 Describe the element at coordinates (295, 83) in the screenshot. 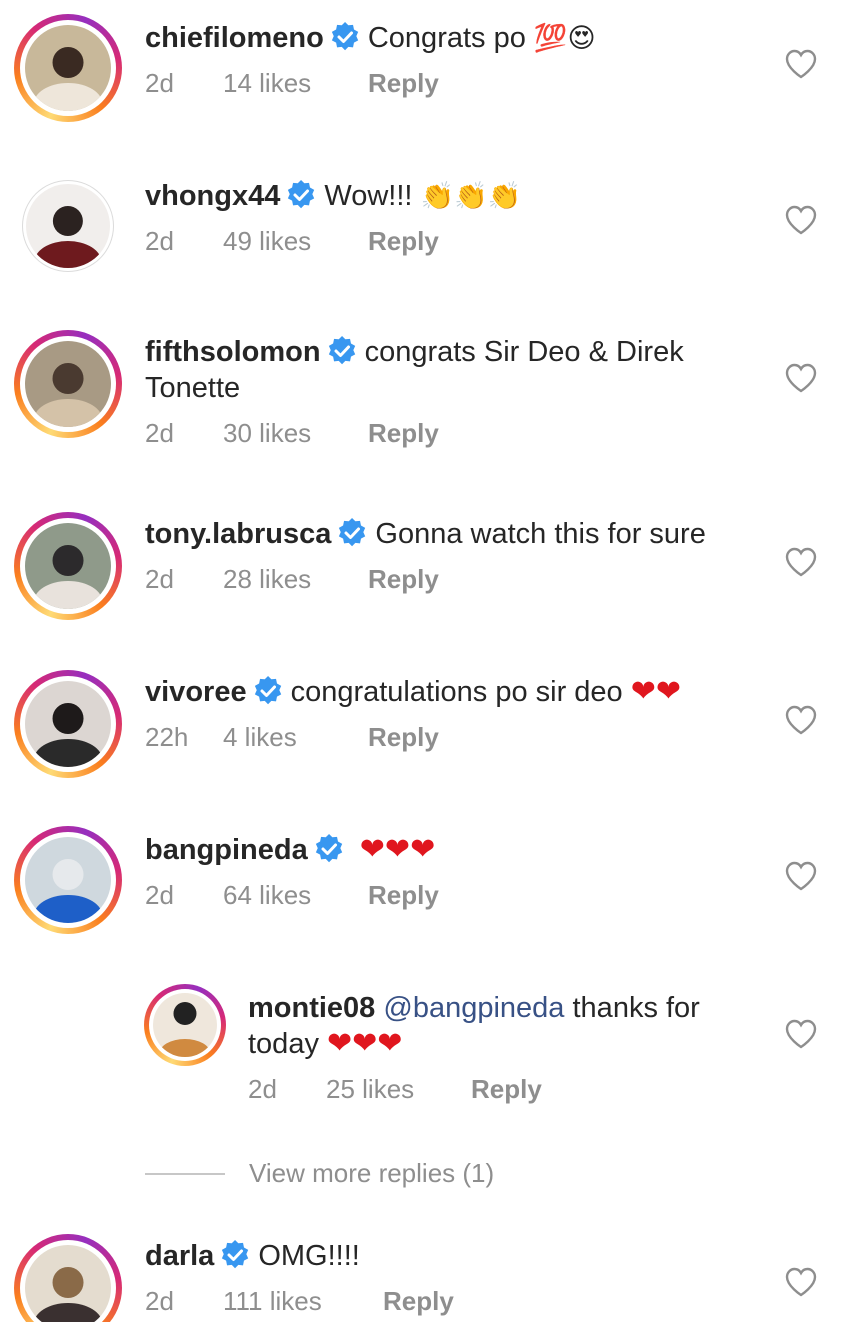

I see `likes-count: 14 likes` at that location.